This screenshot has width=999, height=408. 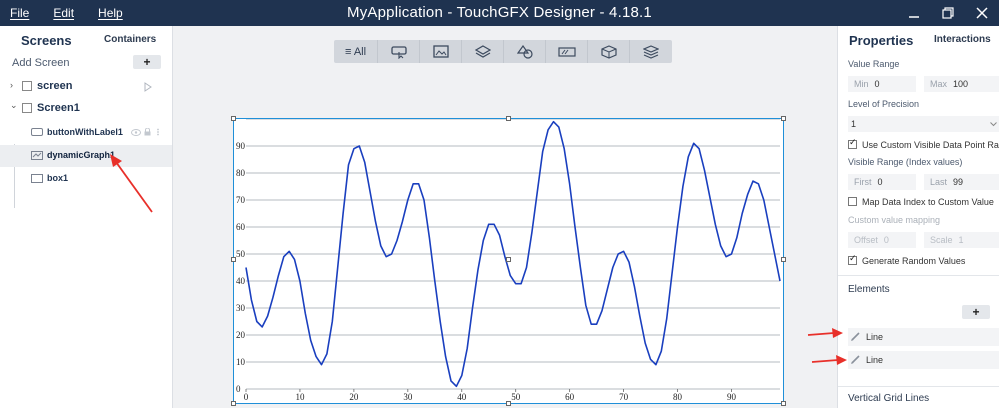 I want to click on precision-value: 1, so click(x=854, y=124).